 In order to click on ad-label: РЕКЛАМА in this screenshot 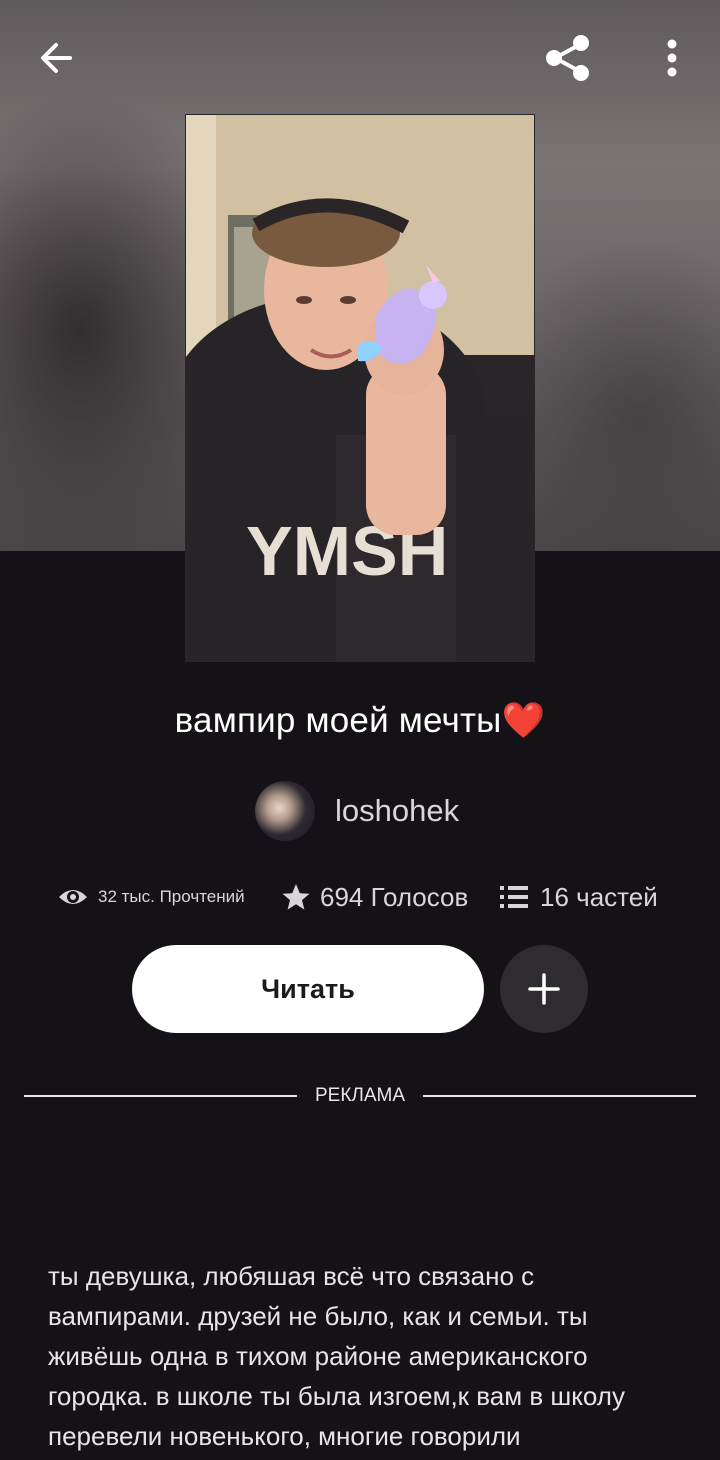, I will do `click(360, 1095)`.